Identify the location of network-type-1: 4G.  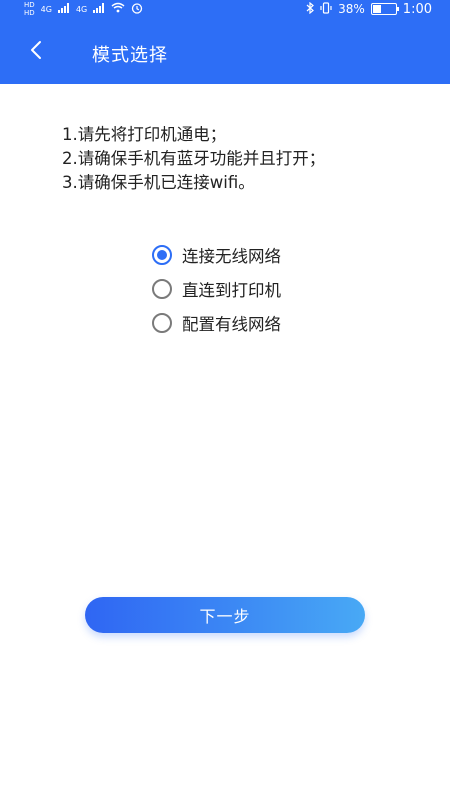
(46, 9).